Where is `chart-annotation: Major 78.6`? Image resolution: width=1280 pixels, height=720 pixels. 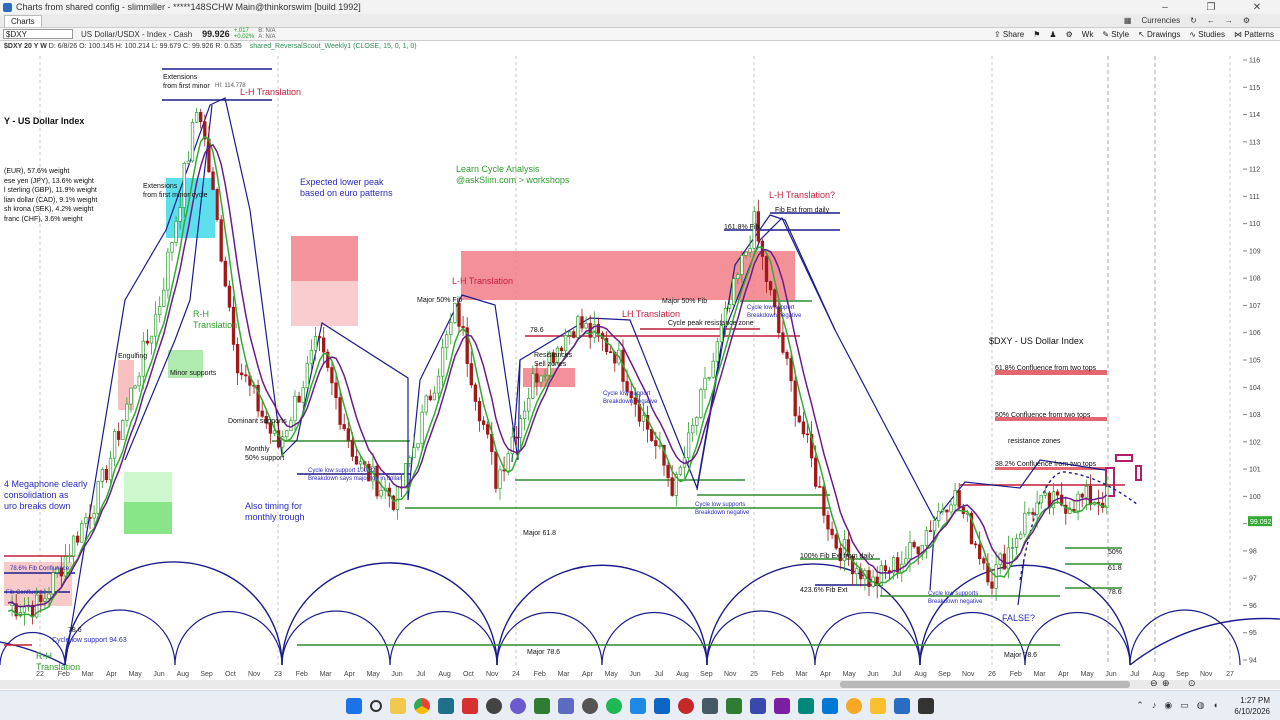
chart-annotation: Major 78.6 is located at coordinates (1020, 655).